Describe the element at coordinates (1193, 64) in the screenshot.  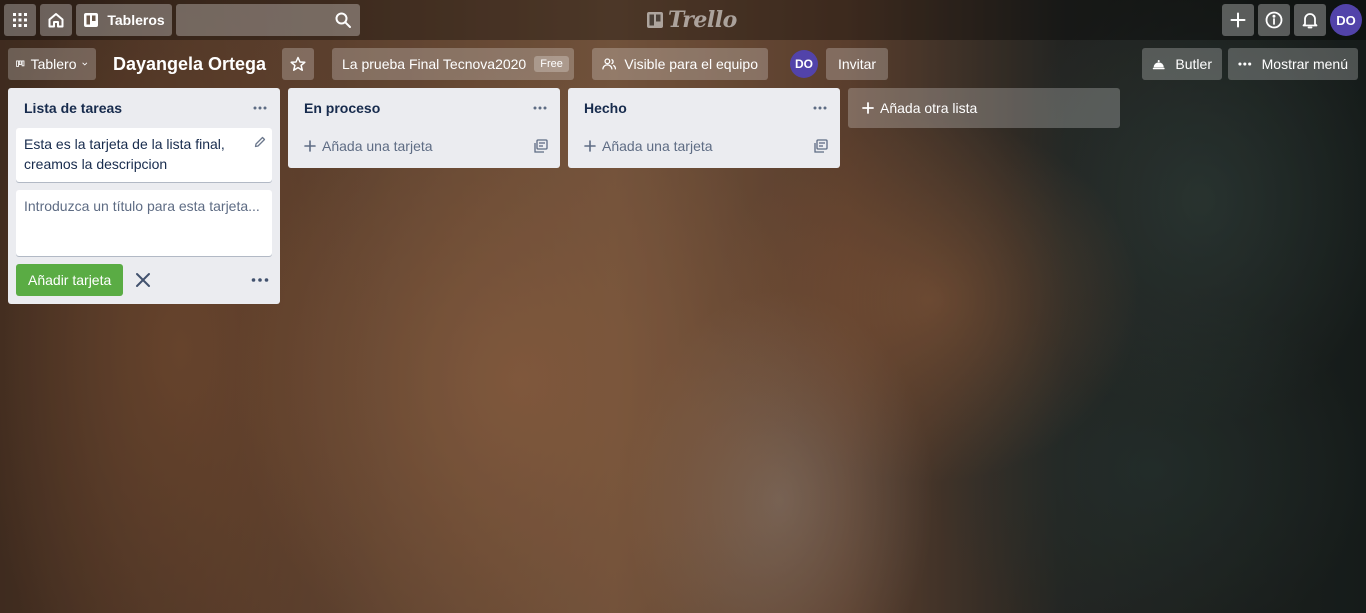
I see `butler-label: Butler` at that location.